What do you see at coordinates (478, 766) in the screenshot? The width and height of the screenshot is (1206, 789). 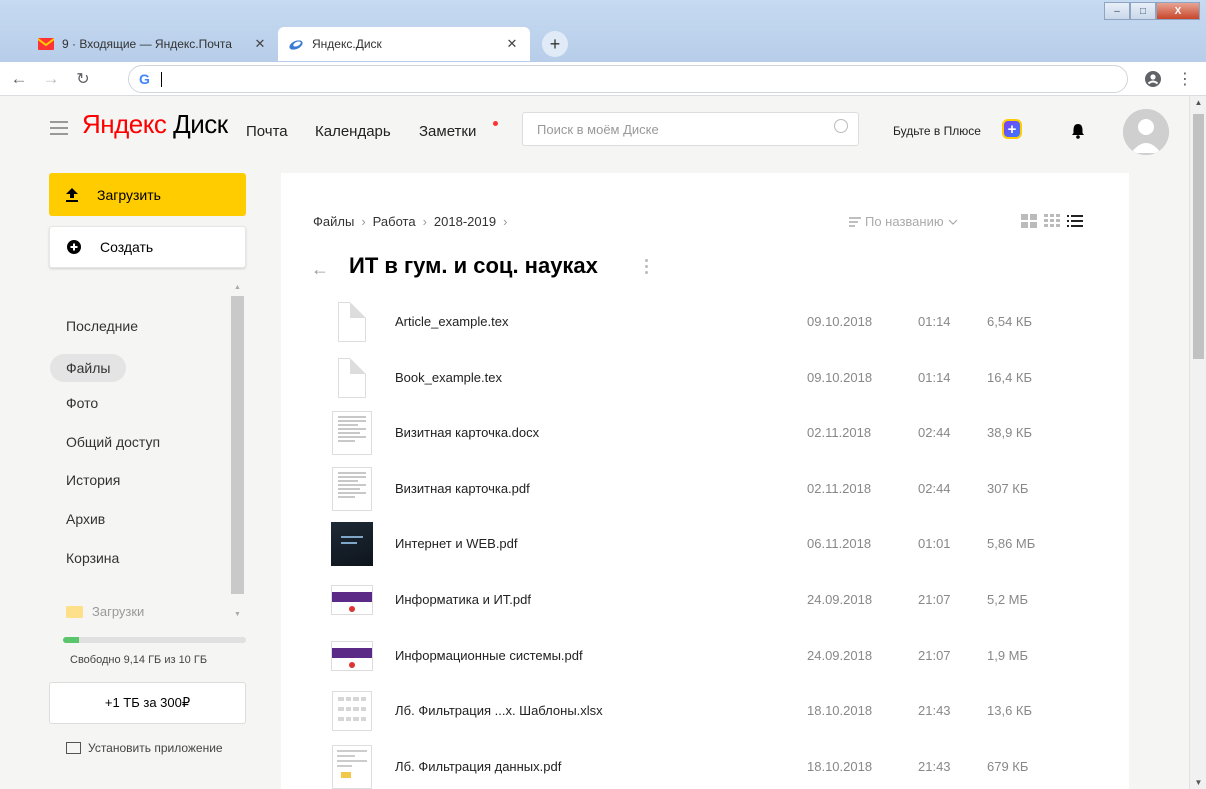 I see `file-name: Лб. Фильтрация данных.pdf` at bounding box center [478, 766].